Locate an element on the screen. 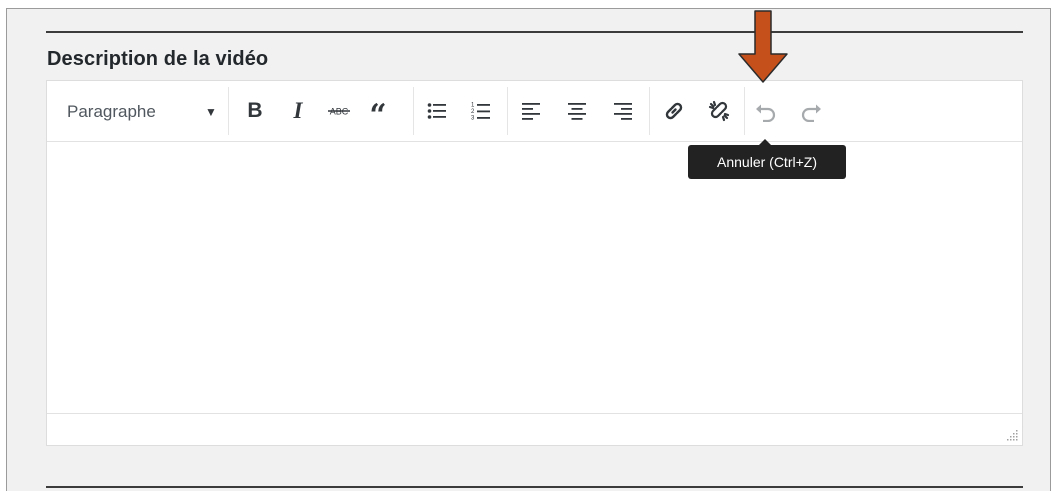  strikethrough-icon: ABC is located at coordinates (339, 112).